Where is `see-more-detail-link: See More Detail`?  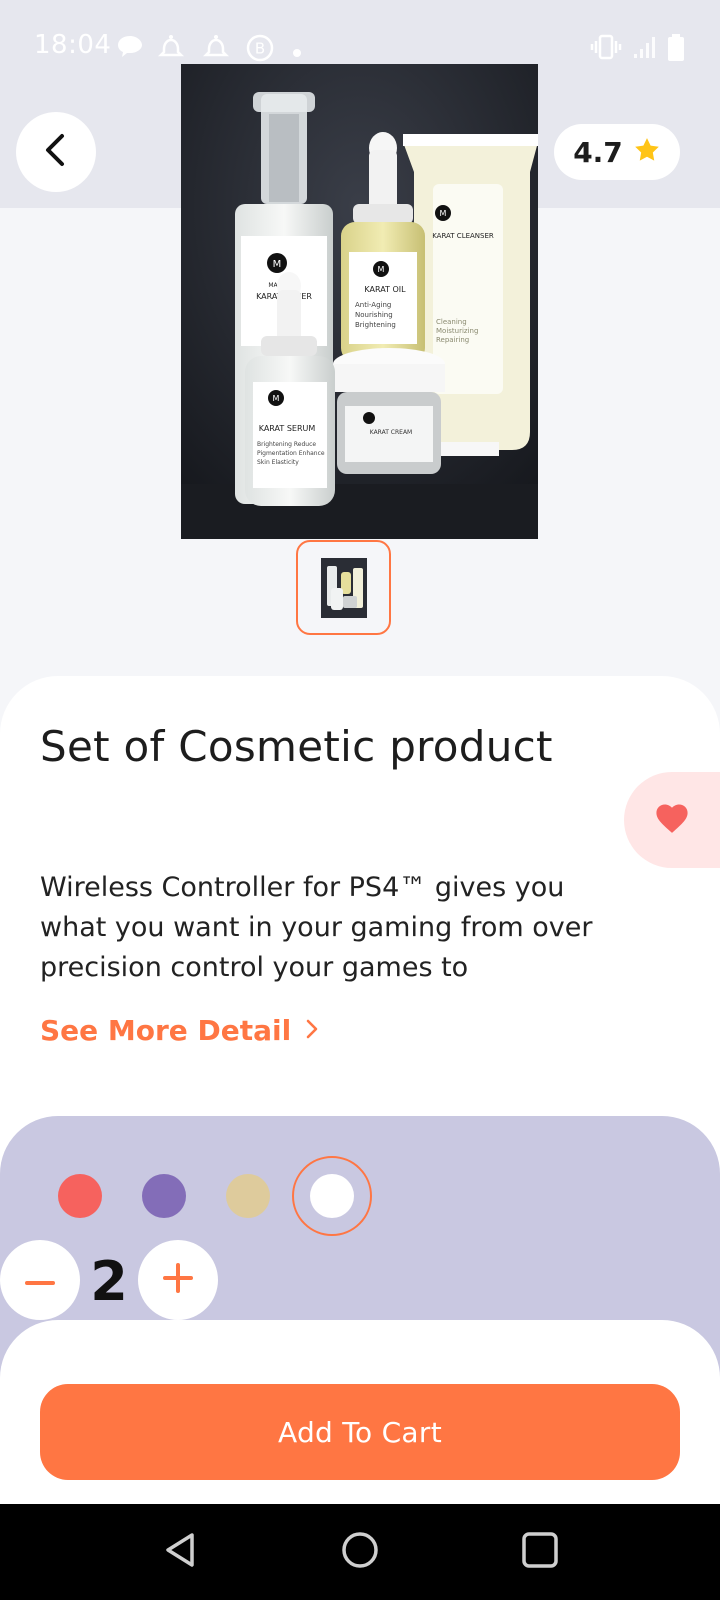 see-more-detail-link: See More Detail is located at coordinates (179, 1030).